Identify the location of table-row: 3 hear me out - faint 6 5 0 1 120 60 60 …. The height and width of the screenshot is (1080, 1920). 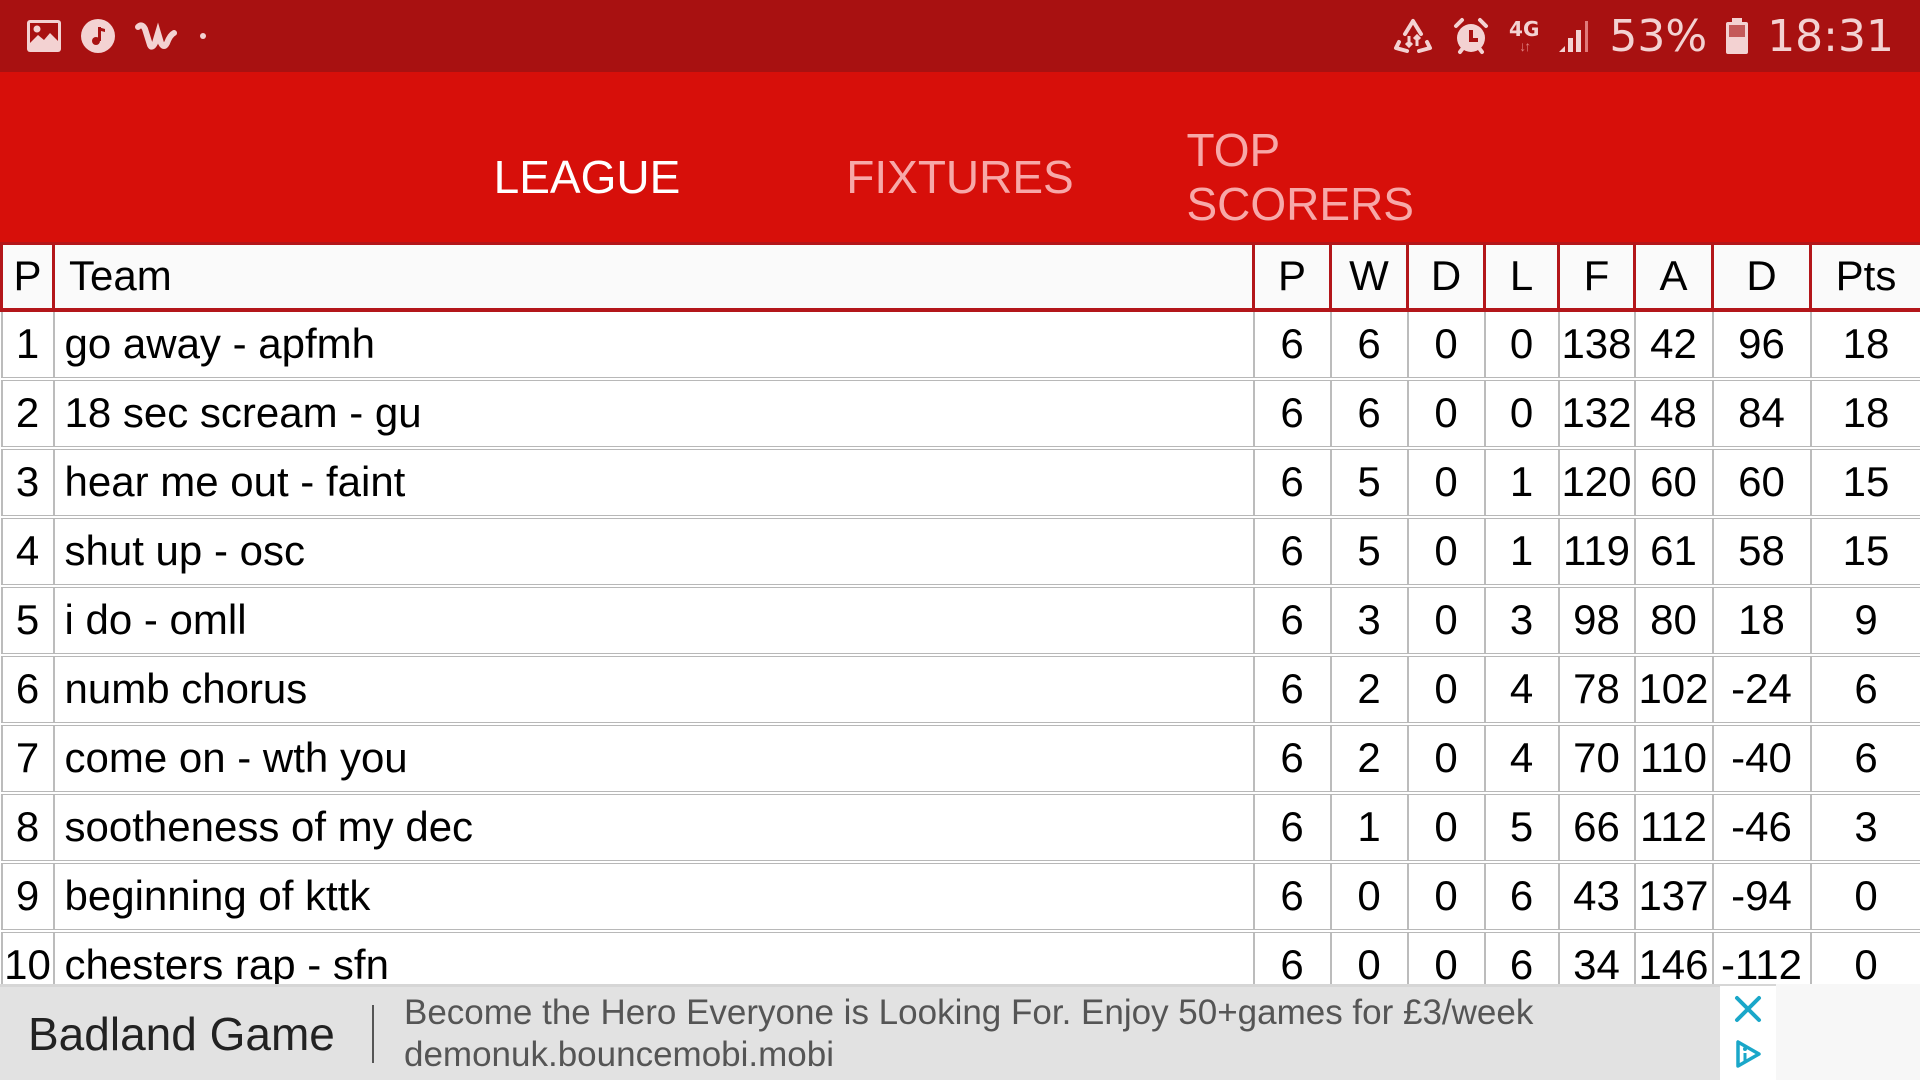
(960, 482).